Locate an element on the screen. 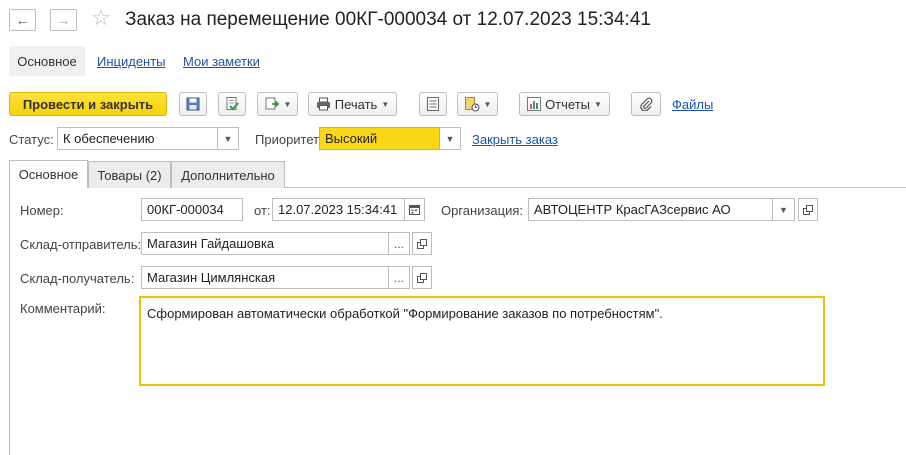  number-input: 00КГ-000034 is located at coordinates (192, 209).